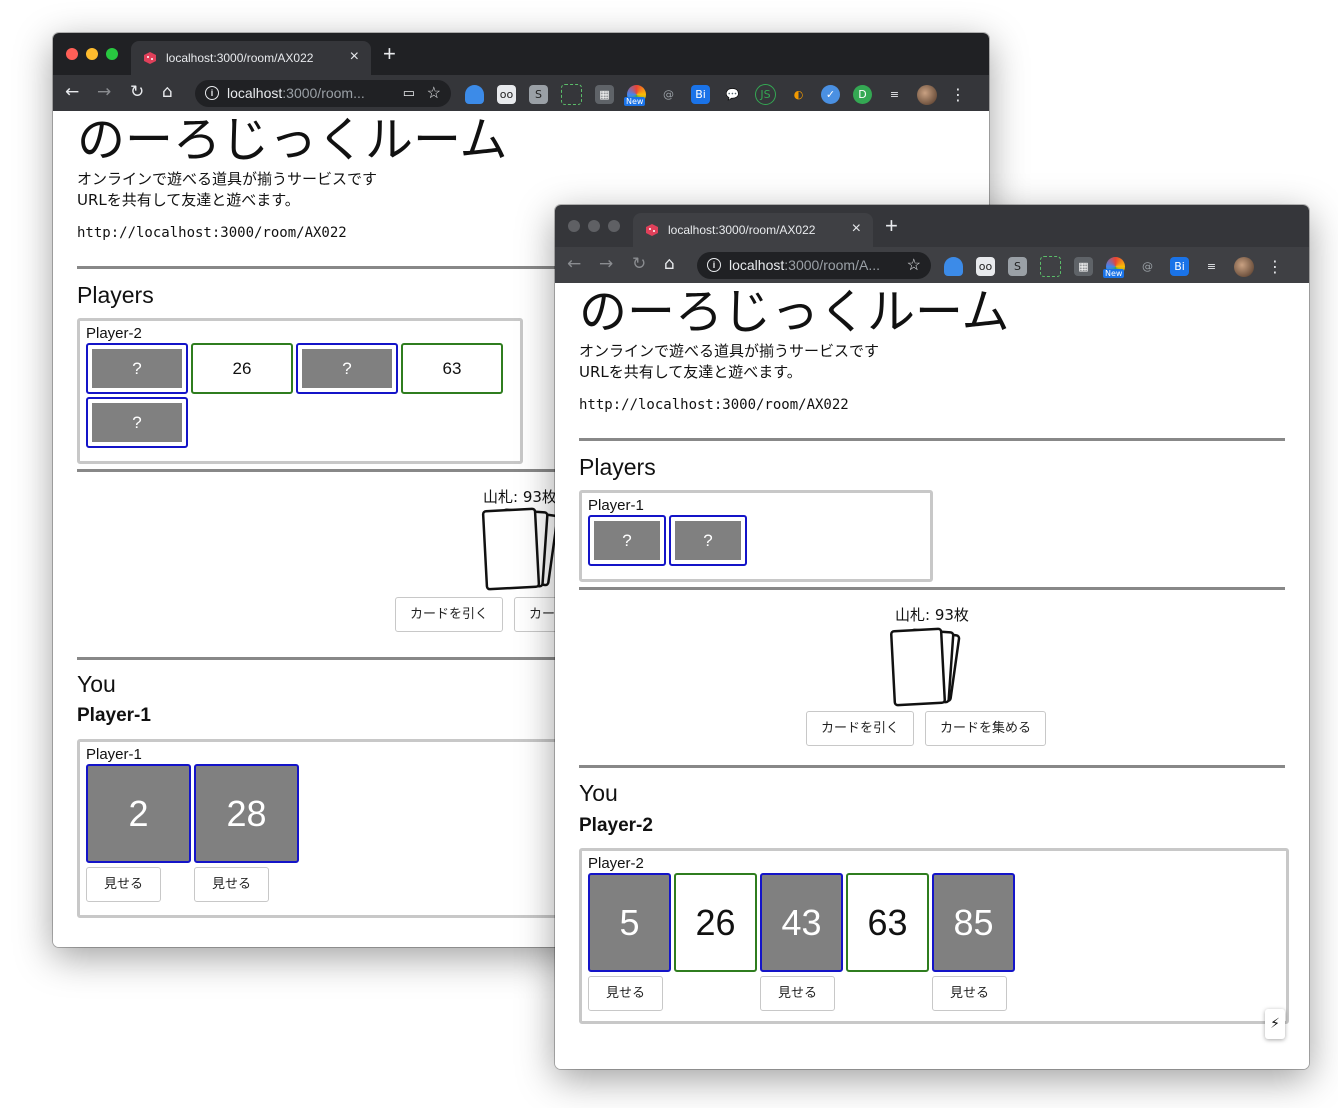 The height and width of the screenshot is (1108, 1338). What do you see at coordinates (616, 825) in the screenshot?
I see `self-player-name: Player-2` at bounding box center [616, 825].